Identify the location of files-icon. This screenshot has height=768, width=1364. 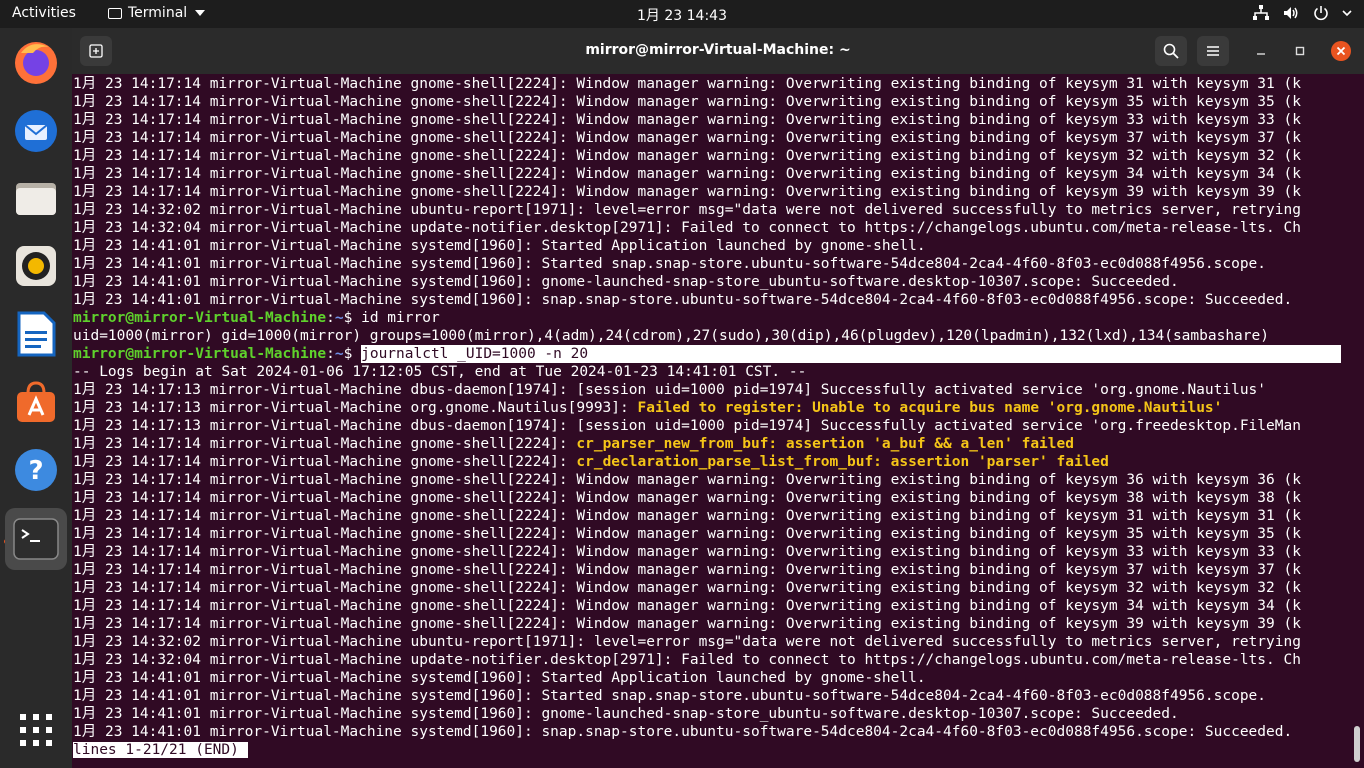
(36, 199).